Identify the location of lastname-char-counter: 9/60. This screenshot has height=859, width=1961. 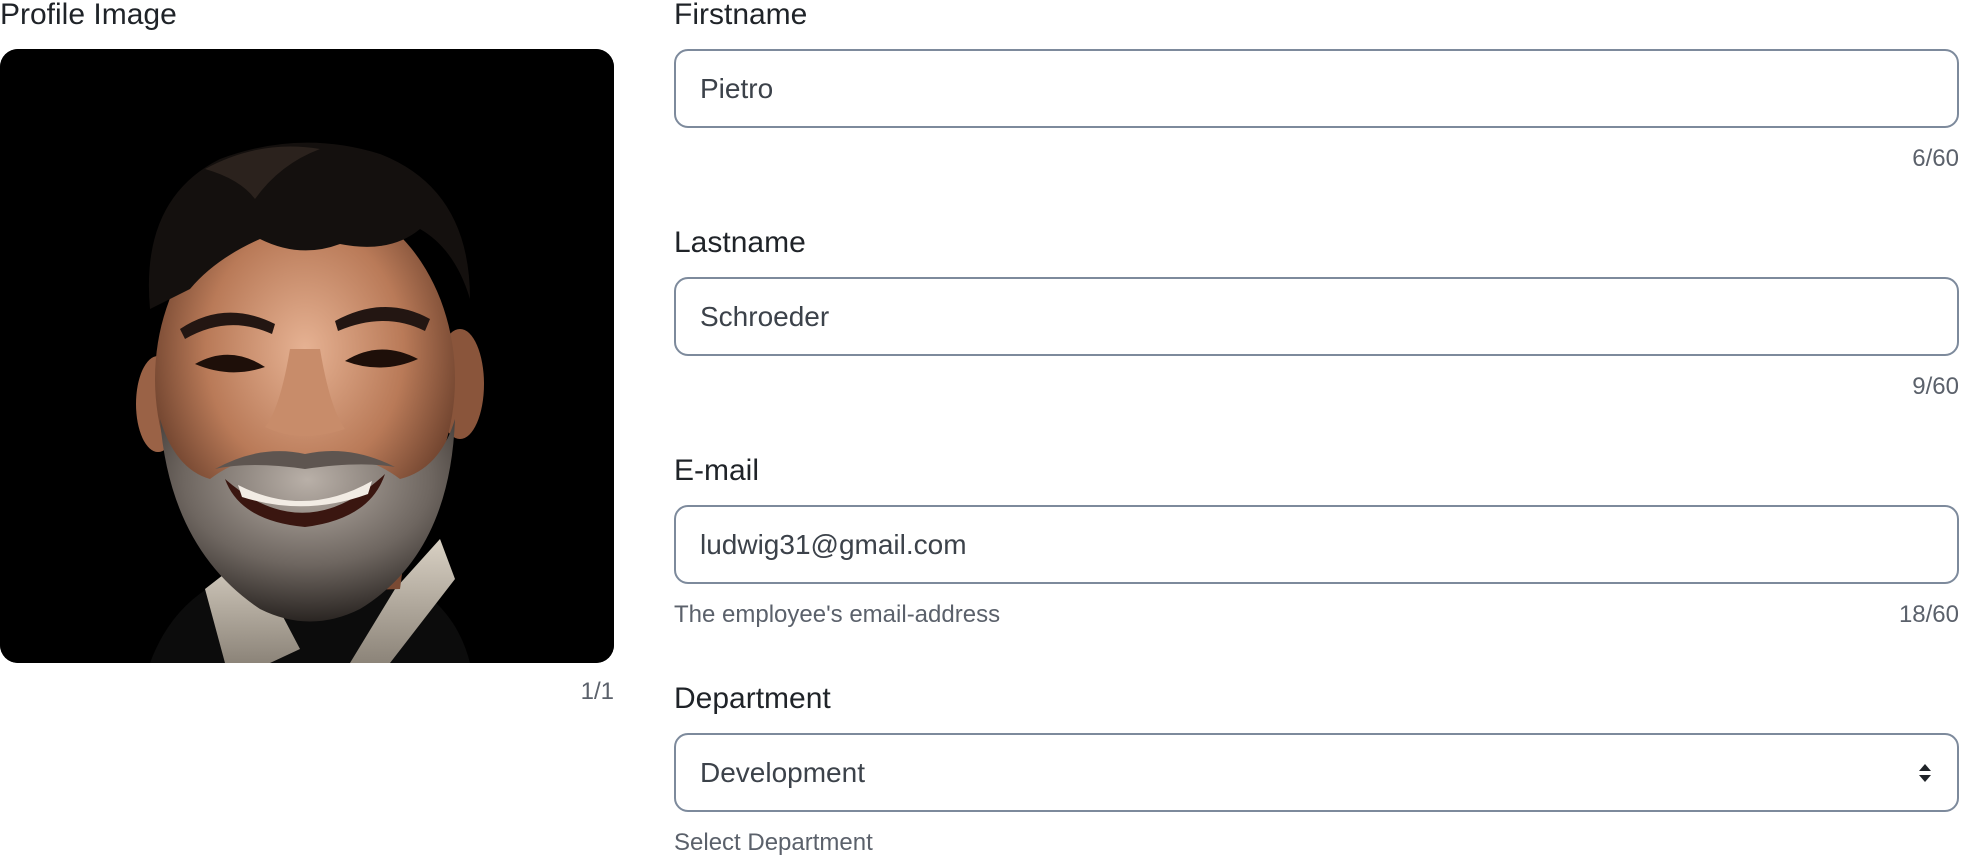
(1935, 386).